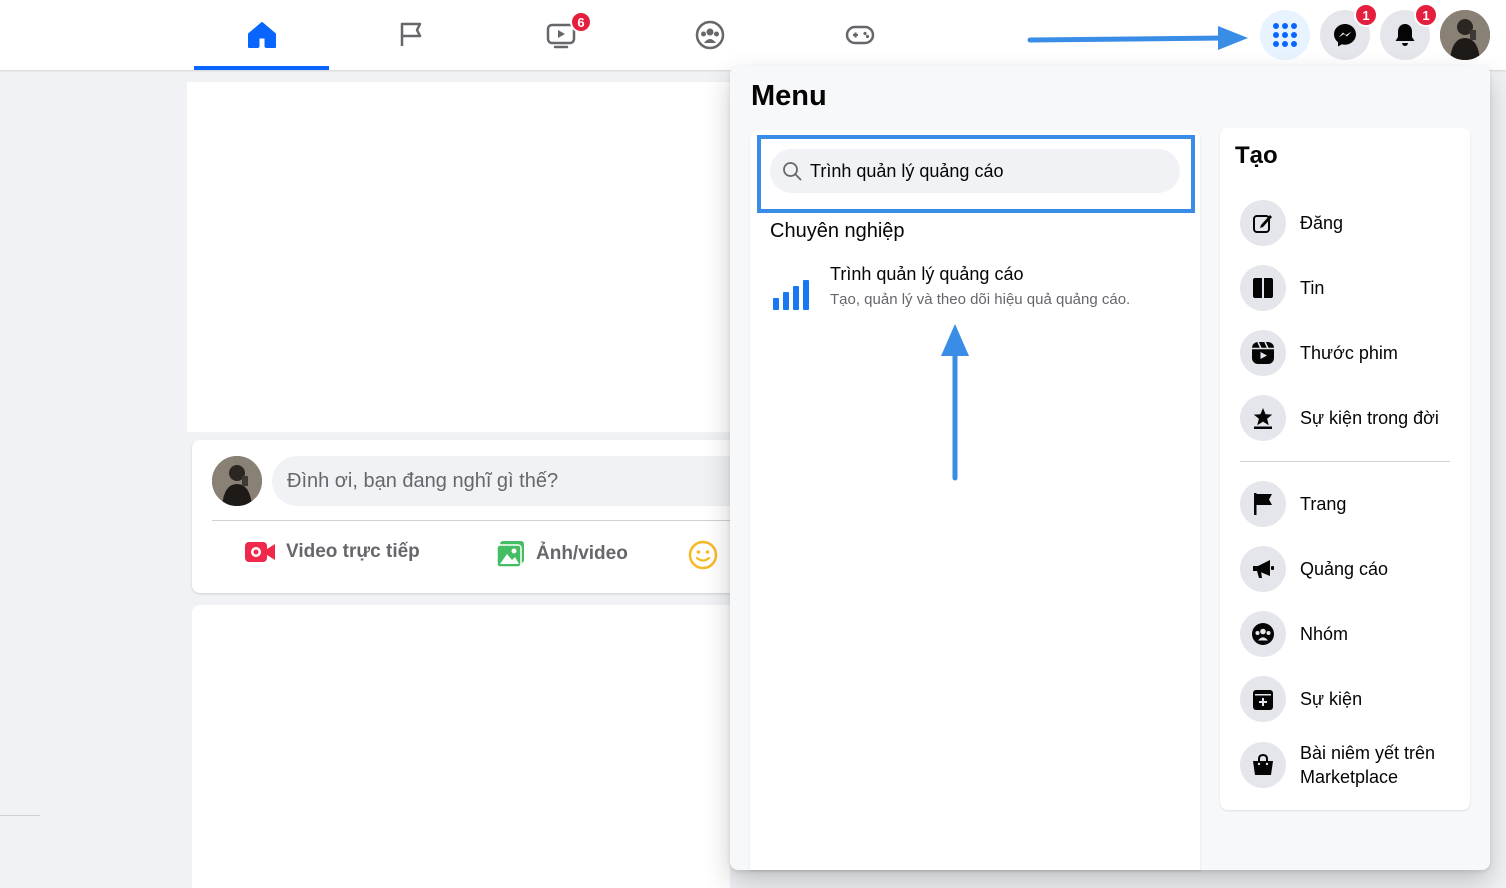 Image resolution: width=1506 pixels, height=888 pixels. What do you see at coordinates (1350, 569) in the screenshot?
I see `create-ad: Quảng cáo` at bounding box center [1350, 569].